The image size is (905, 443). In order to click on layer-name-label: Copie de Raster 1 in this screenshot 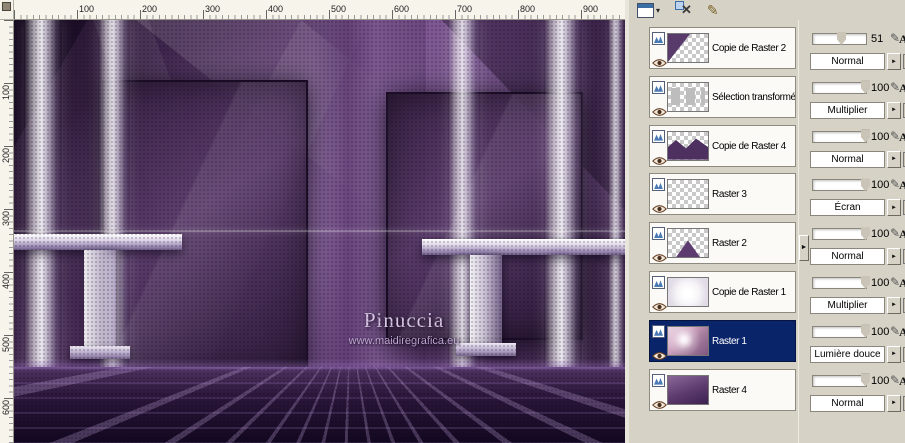, I will do `click(749, 292)`.